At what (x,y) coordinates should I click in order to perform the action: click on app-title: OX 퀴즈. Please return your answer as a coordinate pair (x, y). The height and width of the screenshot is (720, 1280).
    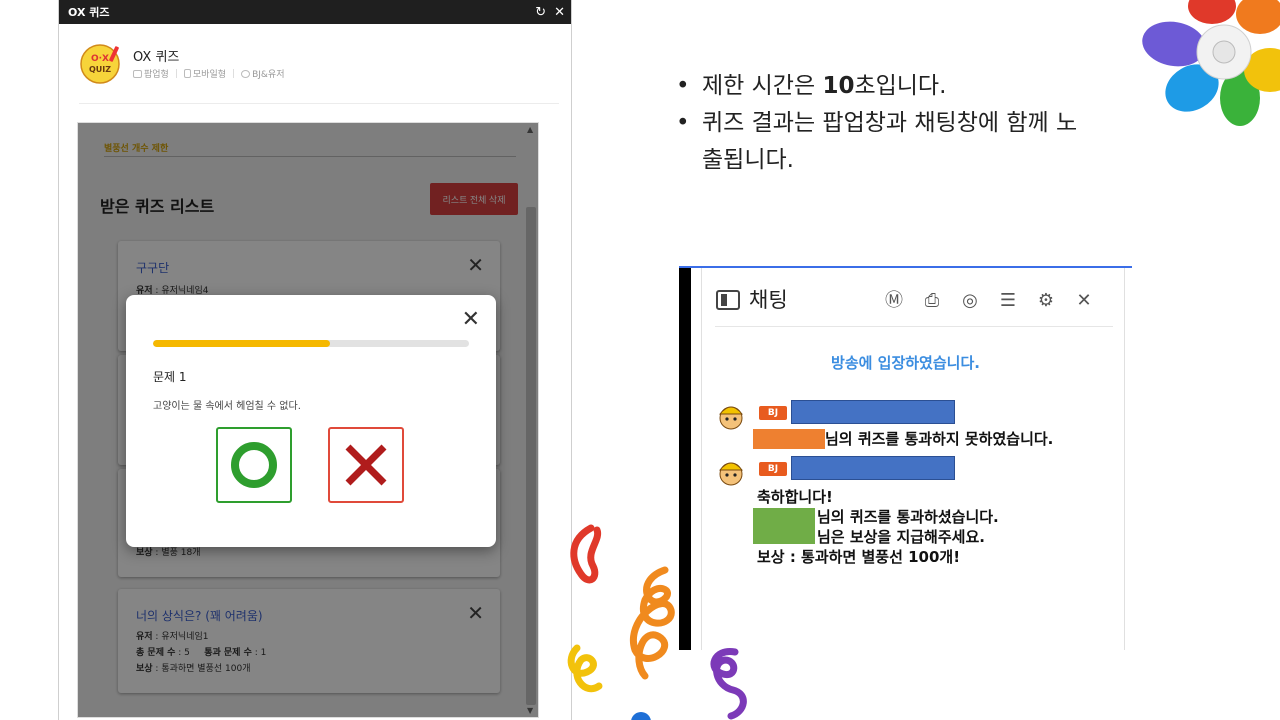
    Looking at the image, I should click on (156, 57).